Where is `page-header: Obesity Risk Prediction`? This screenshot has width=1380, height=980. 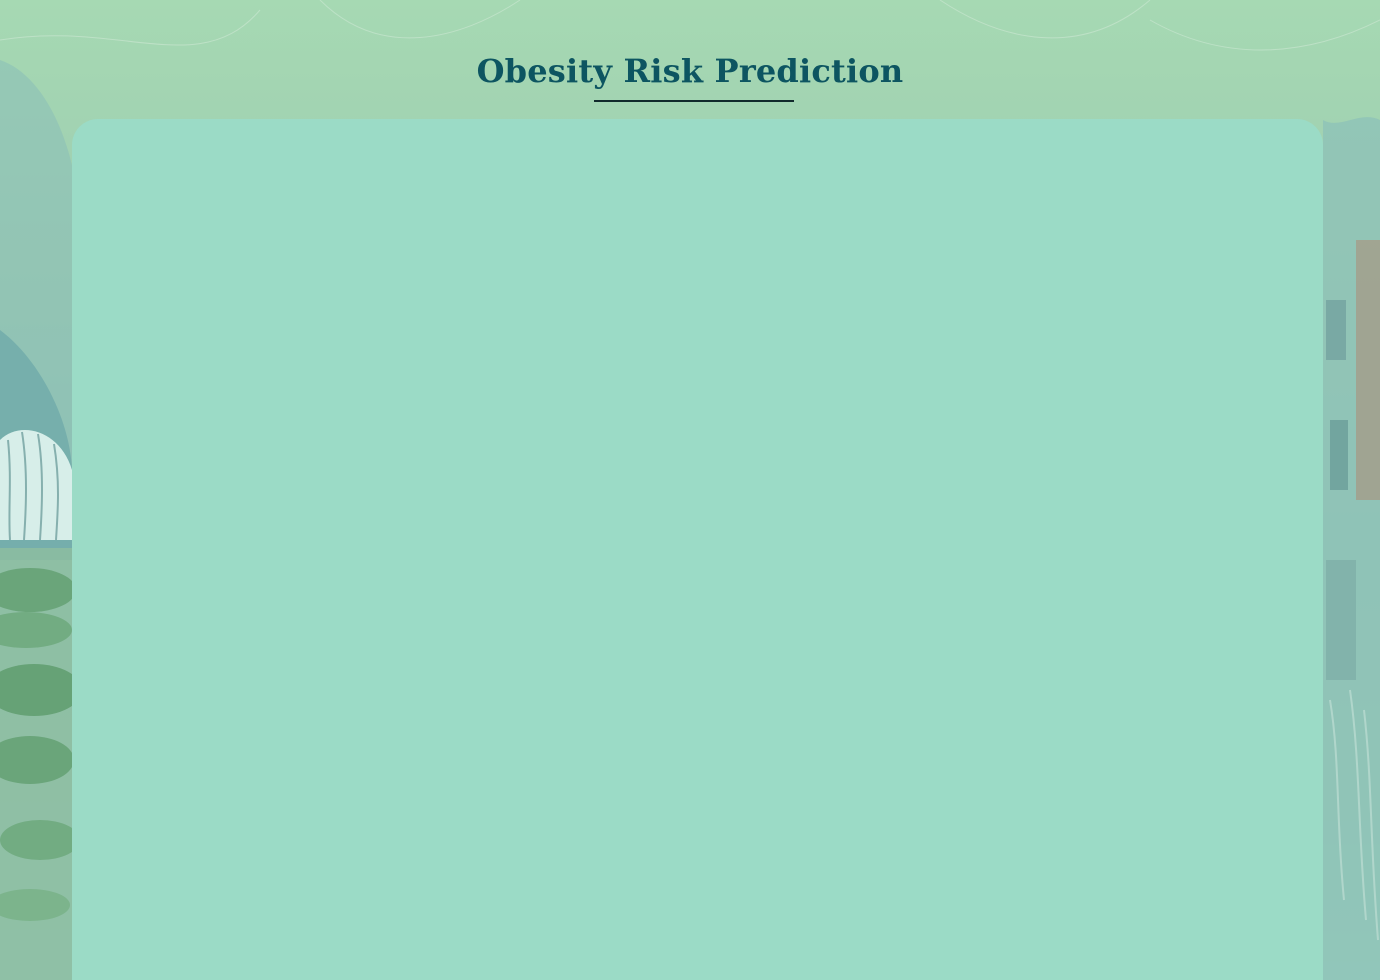 page-header: Obesity Risk Prediction is located at coordinates (690, 71).